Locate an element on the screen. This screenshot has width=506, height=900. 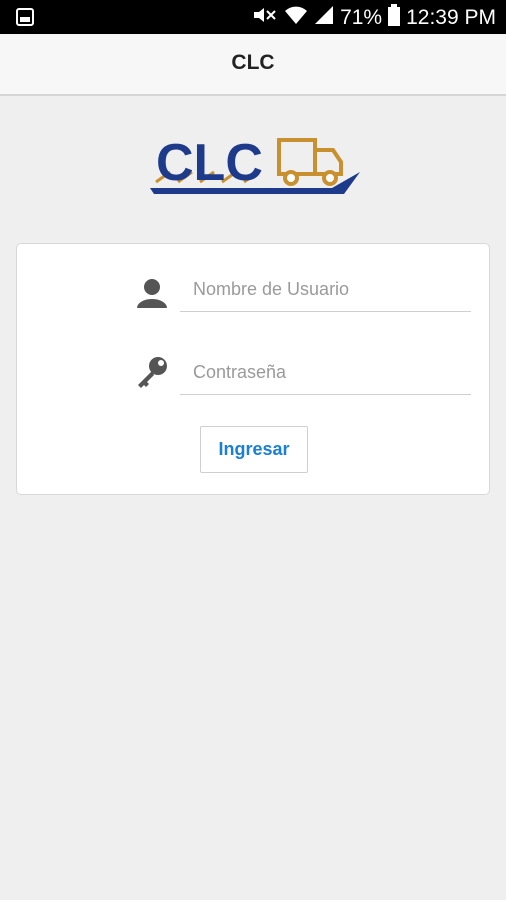
user-icon is located at coordinates (152, 295).